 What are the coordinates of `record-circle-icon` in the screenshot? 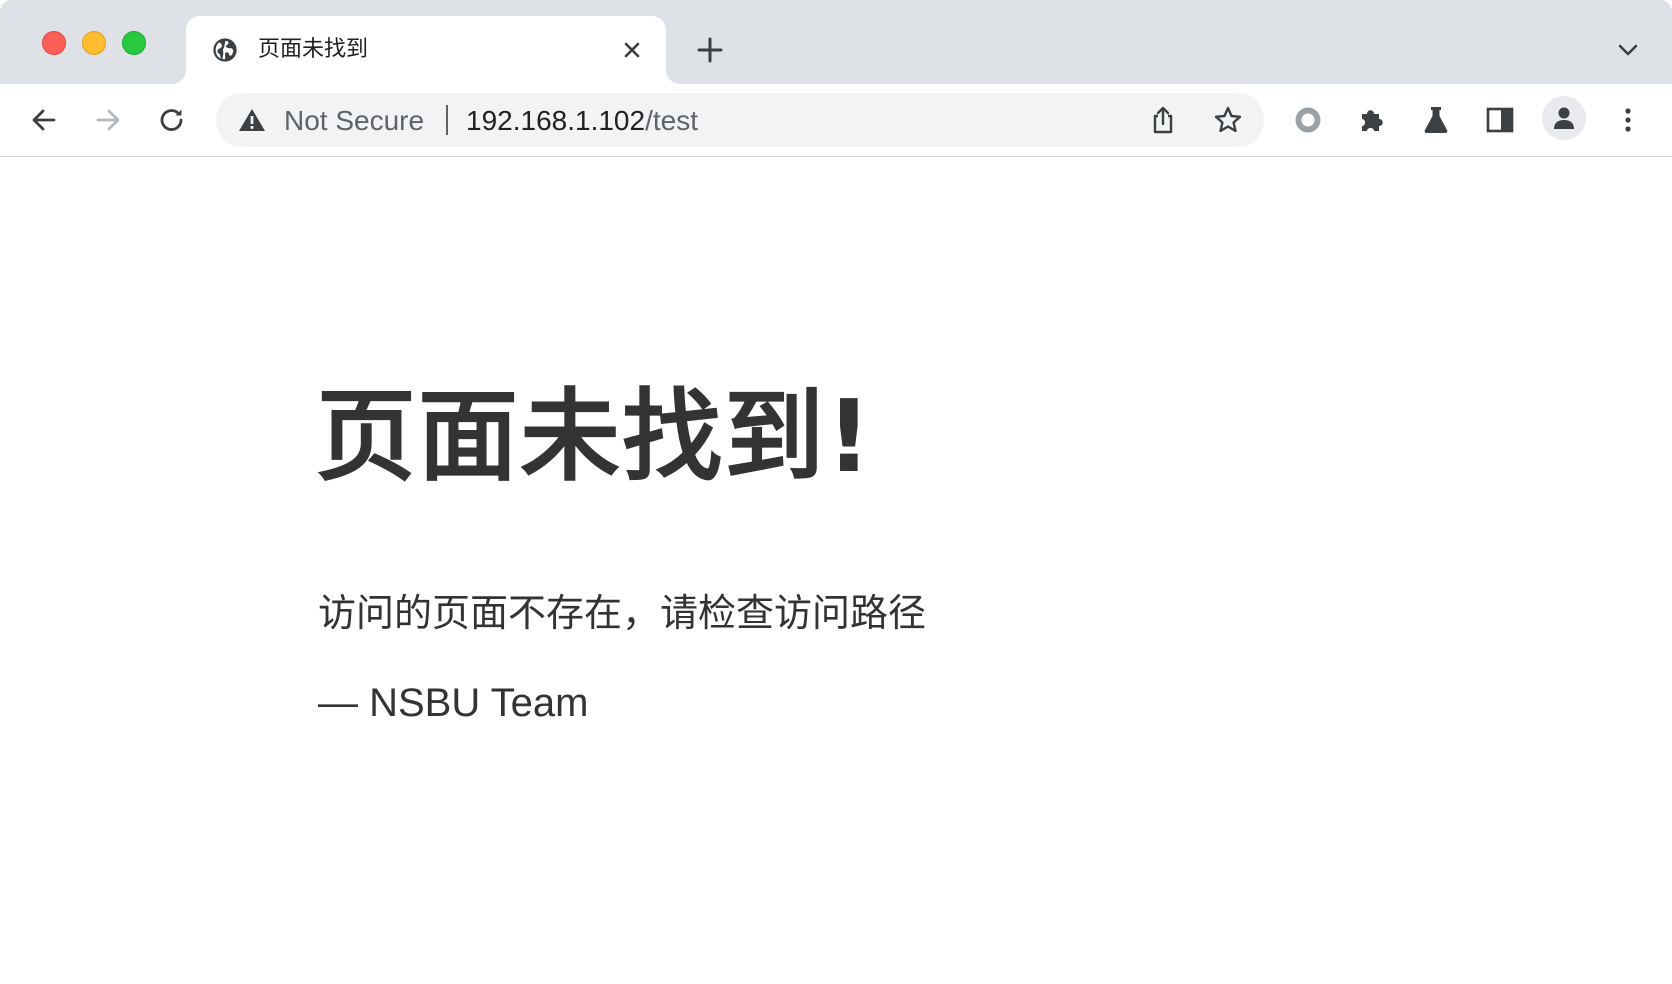 It's located at (1308, 120).